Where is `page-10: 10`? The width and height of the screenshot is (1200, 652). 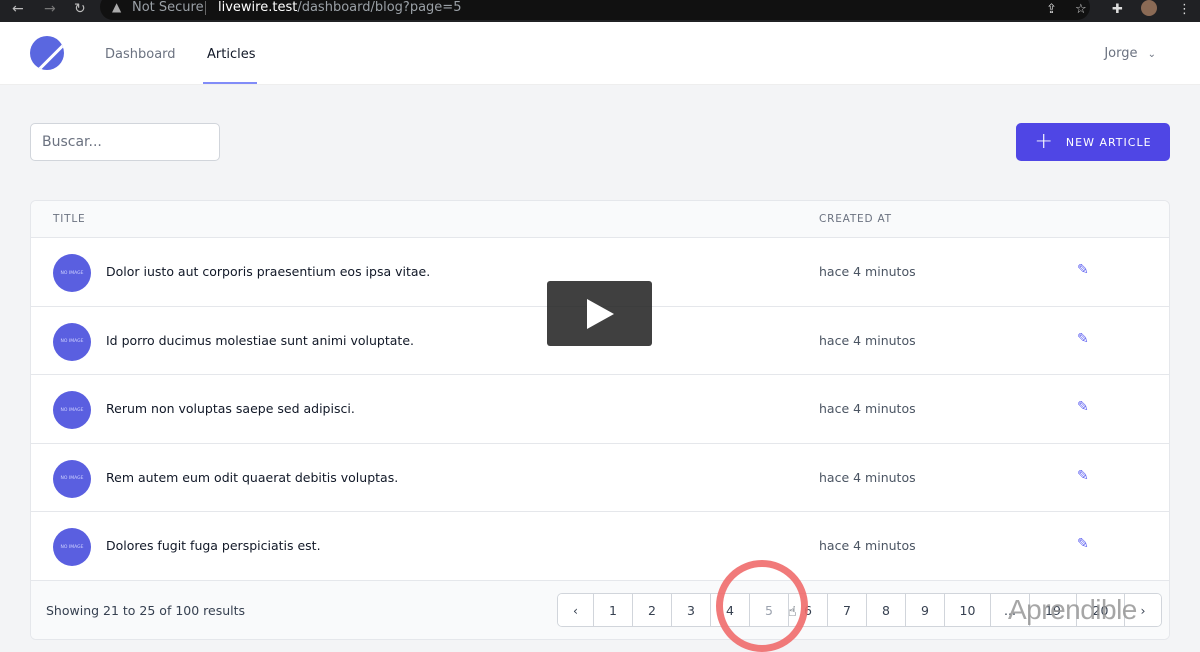 page-10: 10 is located at coordinates (968, 610).